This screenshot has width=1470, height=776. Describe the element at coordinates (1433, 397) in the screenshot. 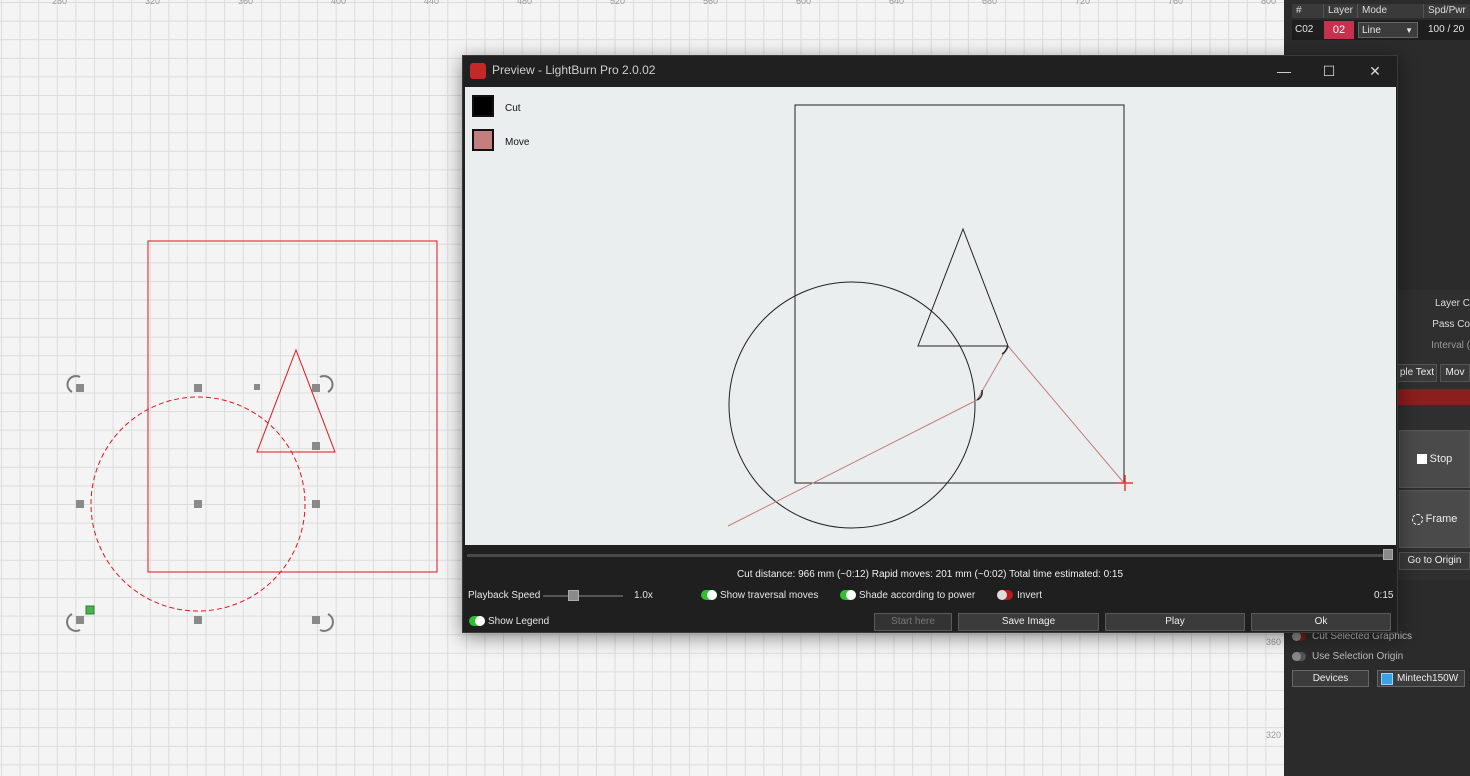

I see `progress-bar` at that location.